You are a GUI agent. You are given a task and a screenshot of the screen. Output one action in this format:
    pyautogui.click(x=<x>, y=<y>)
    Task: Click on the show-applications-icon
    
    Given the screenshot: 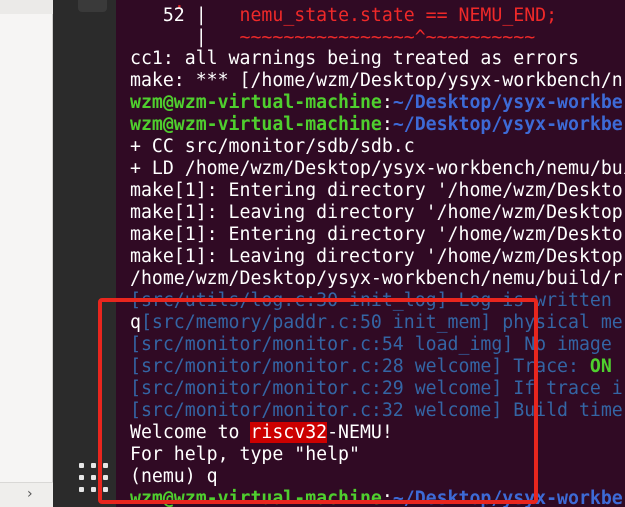 What is the action you would take?
    pyautogui.click(x=94, y=478)
    